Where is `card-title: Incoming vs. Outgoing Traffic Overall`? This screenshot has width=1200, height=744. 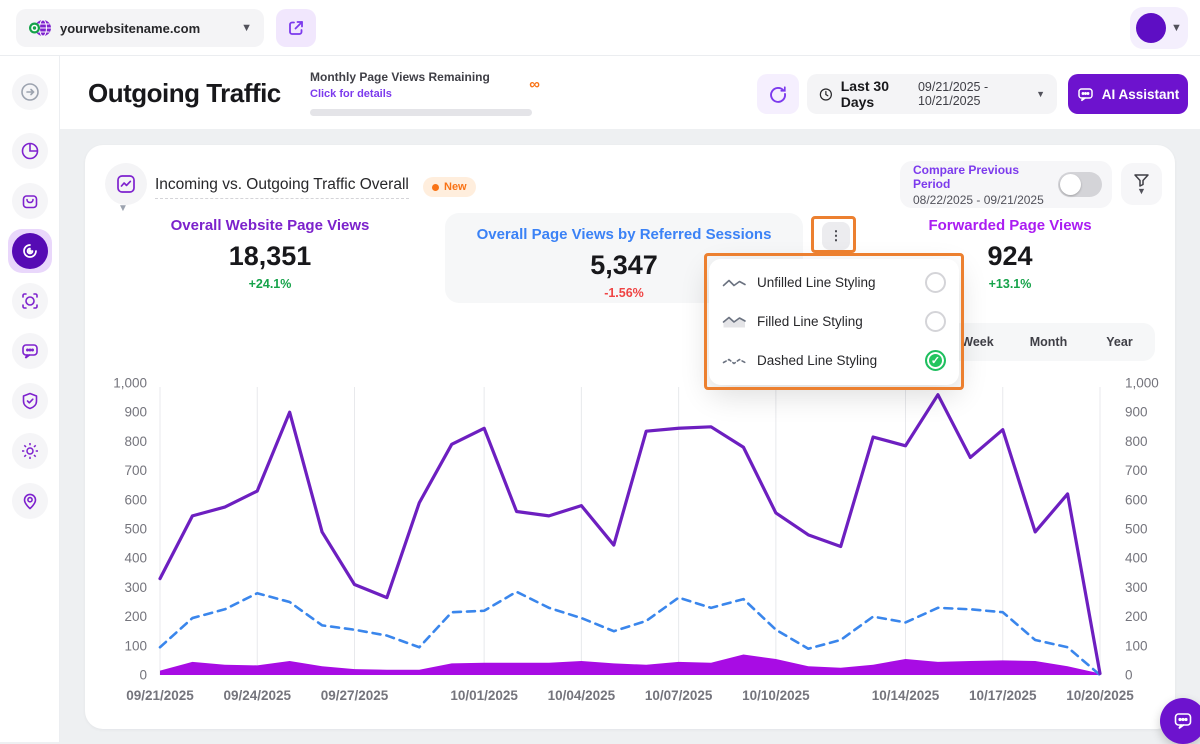
card-title: Incoming vs. Outgoing Traffic Overall is located at coordinates (282, 187).